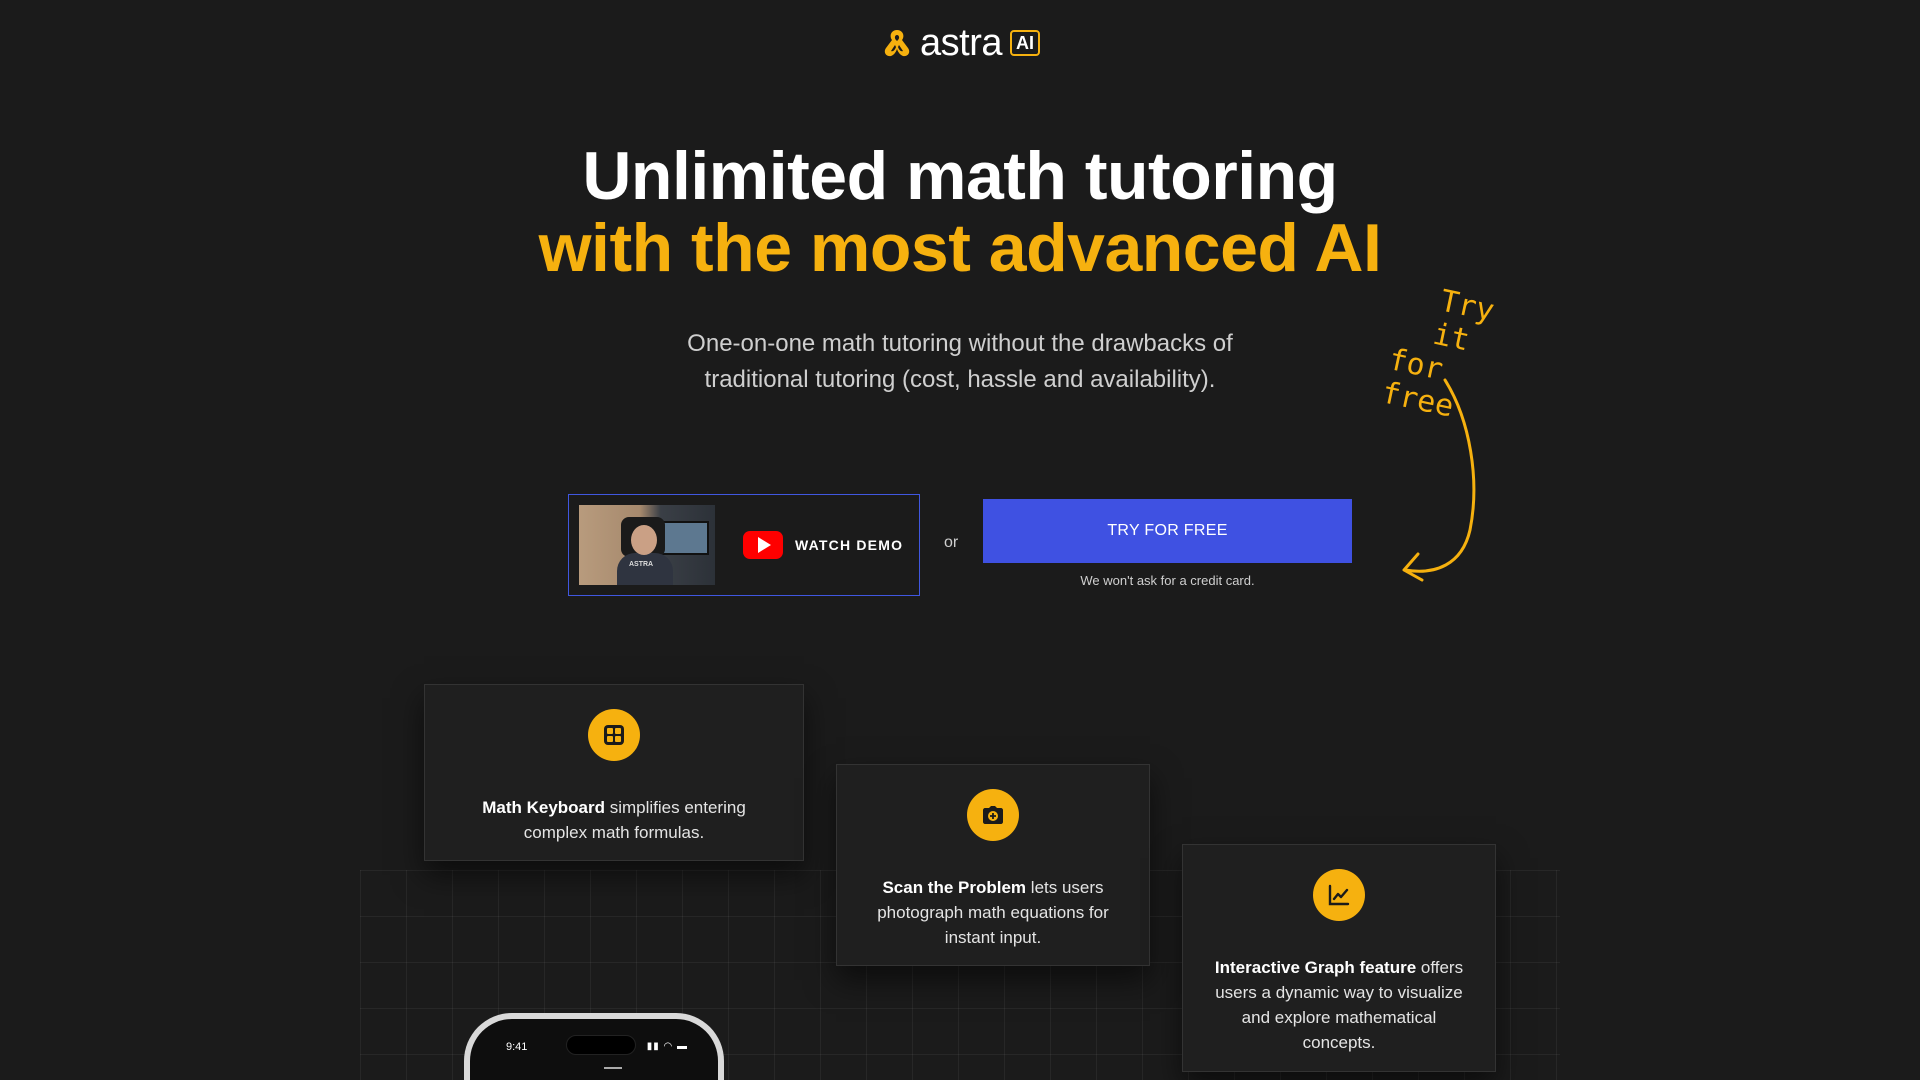 This screenshot has width=1920, height=1080. Describe the element at coordinates (897, 43) in the screenshot. I see `astra-logo-icon` at that location.